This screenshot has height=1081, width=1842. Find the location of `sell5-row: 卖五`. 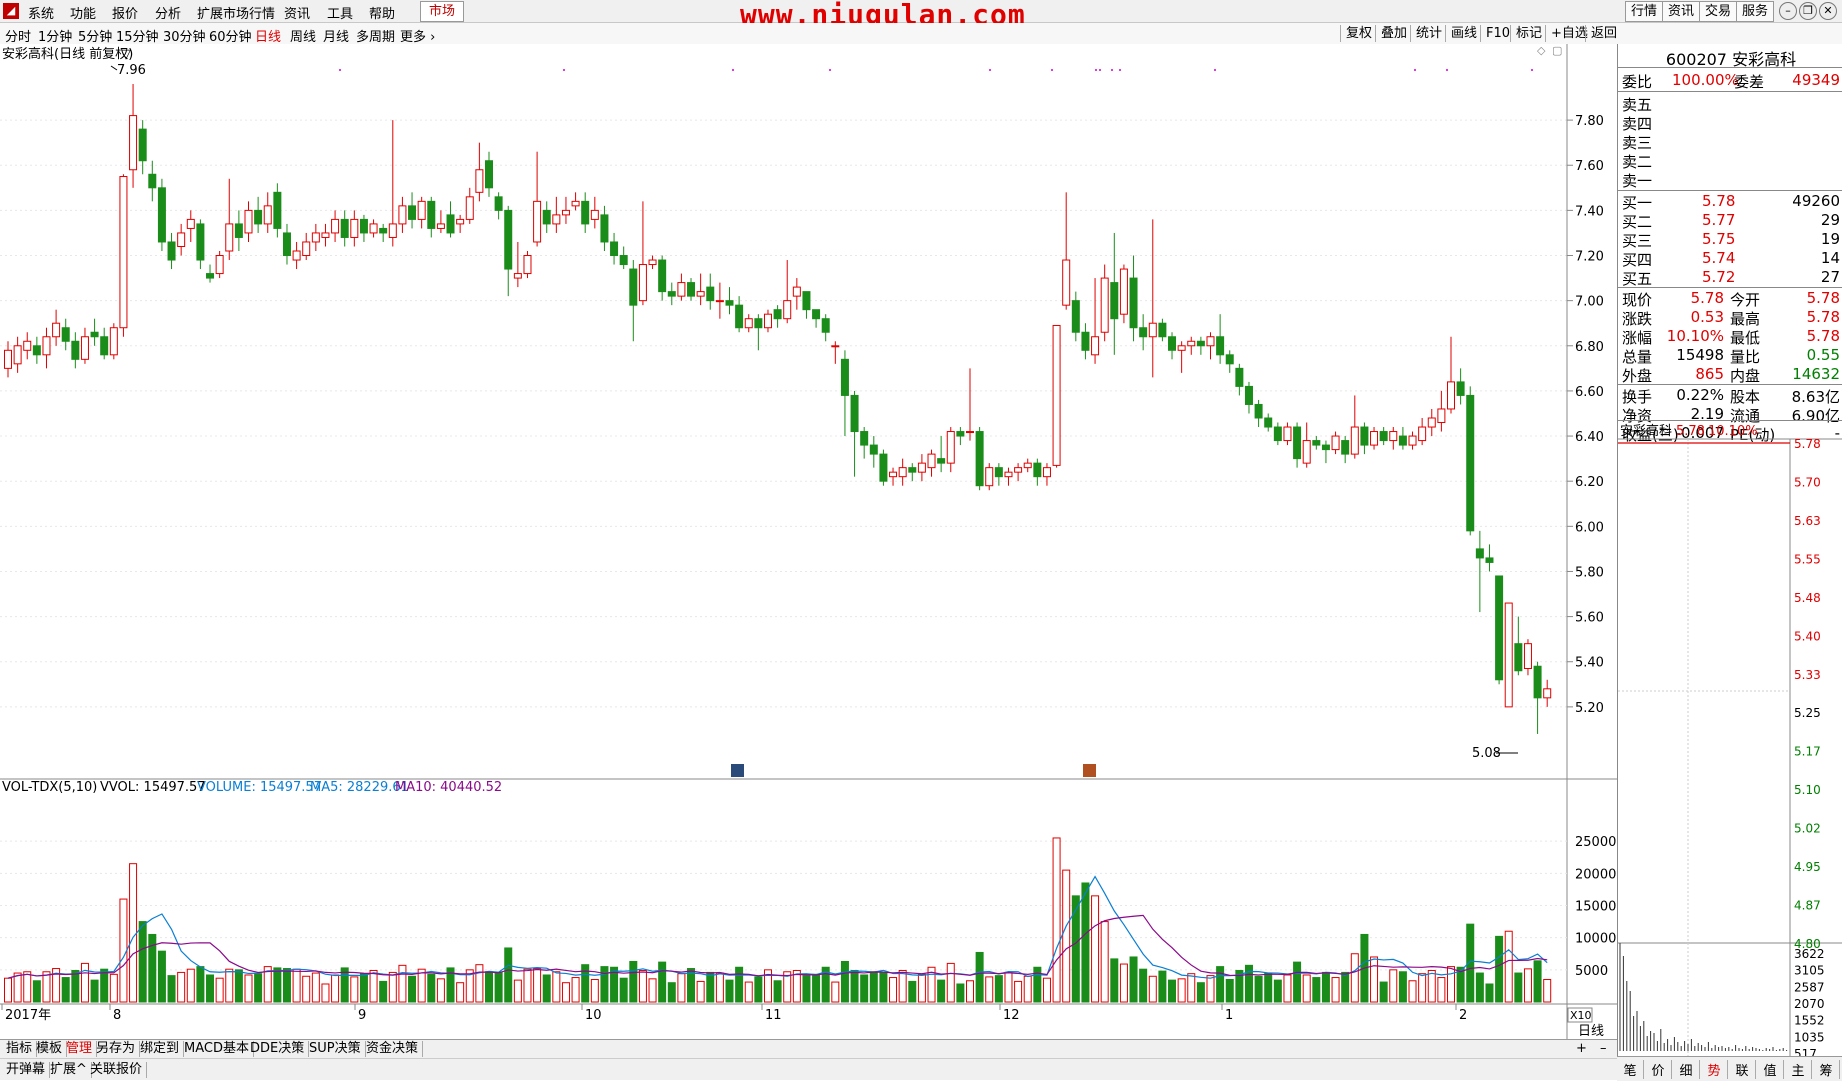

sell5-row: 卖五 is located at coordinates (1731, 104).